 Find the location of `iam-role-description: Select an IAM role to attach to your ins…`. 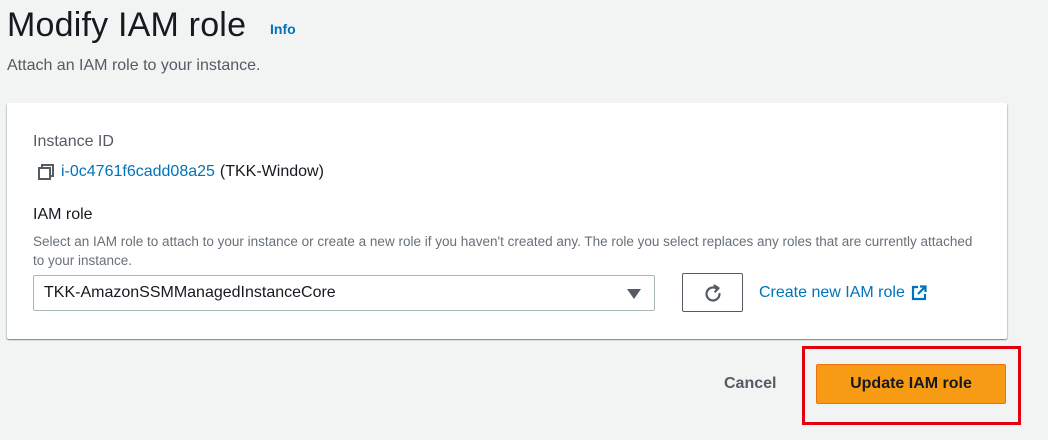

iam-role-description: Select an IAM role to attach to your ins… is located at coordinates (503, 251).